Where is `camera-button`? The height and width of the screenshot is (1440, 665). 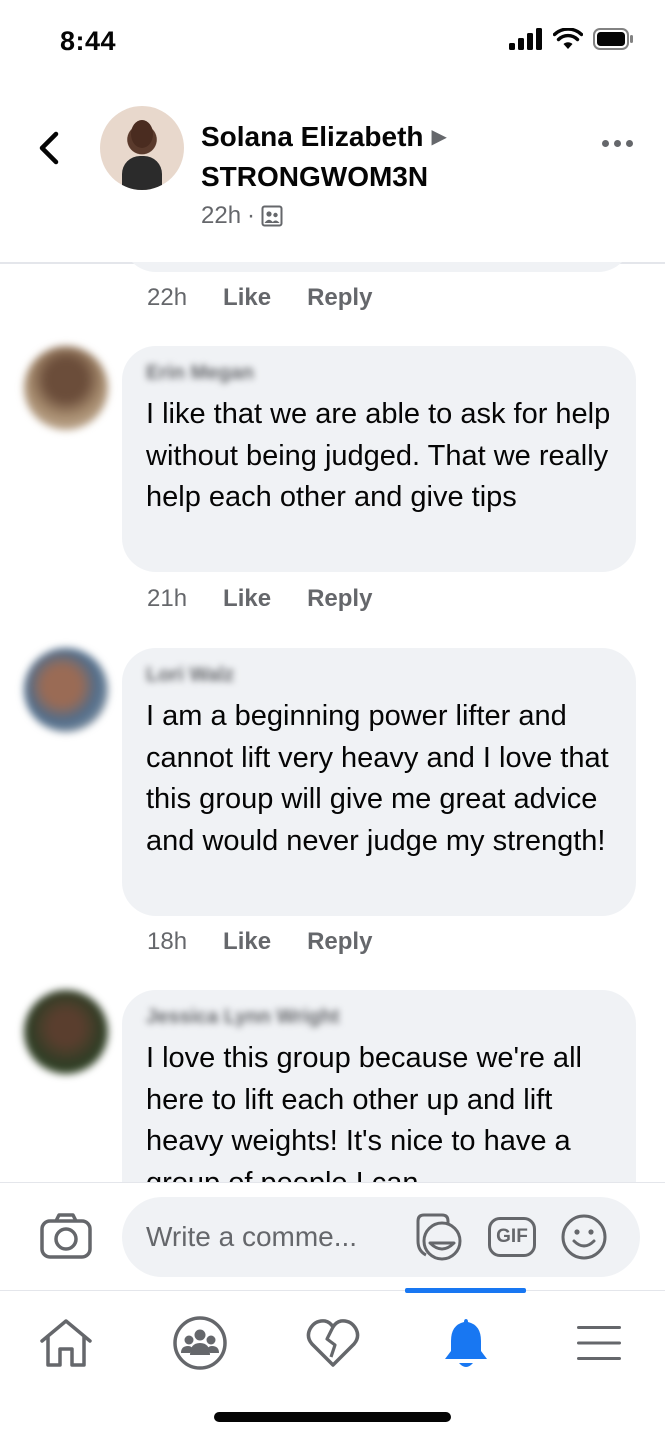 camera-button is located at coordinates (66, 1238).